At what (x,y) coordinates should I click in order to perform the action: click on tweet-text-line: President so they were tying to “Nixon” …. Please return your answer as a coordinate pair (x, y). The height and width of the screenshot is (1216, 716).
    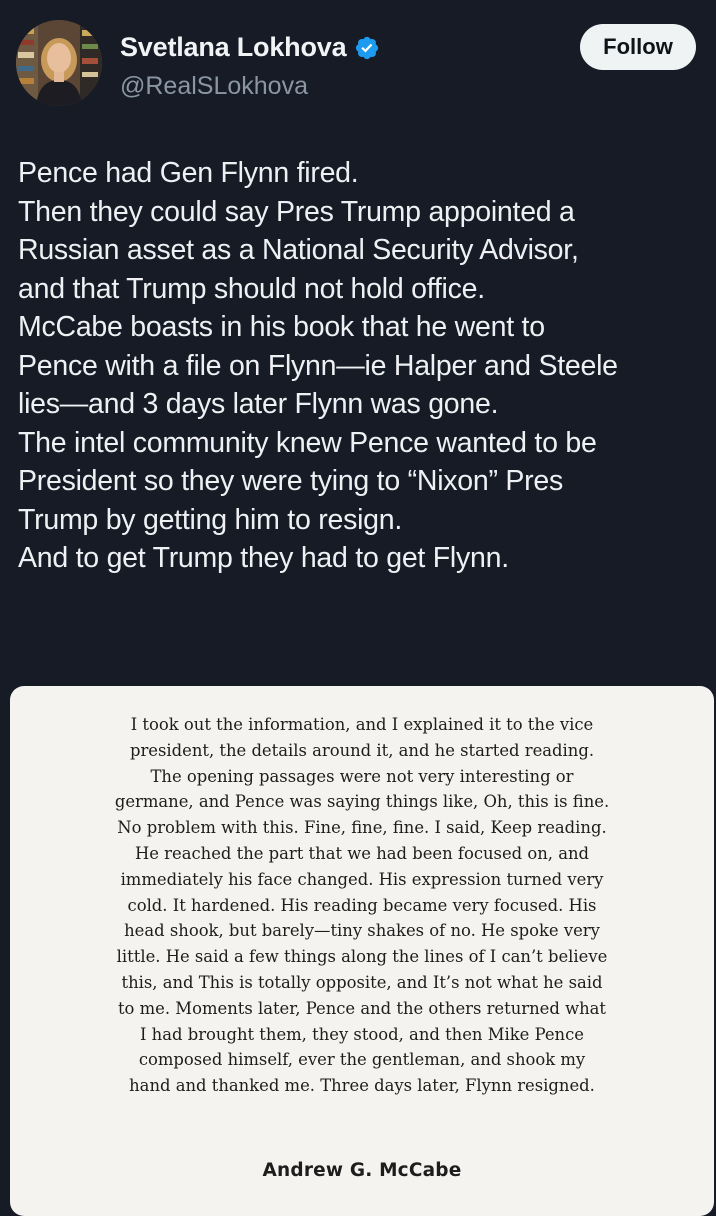
    Looking at the image, I should click on (290, 481).